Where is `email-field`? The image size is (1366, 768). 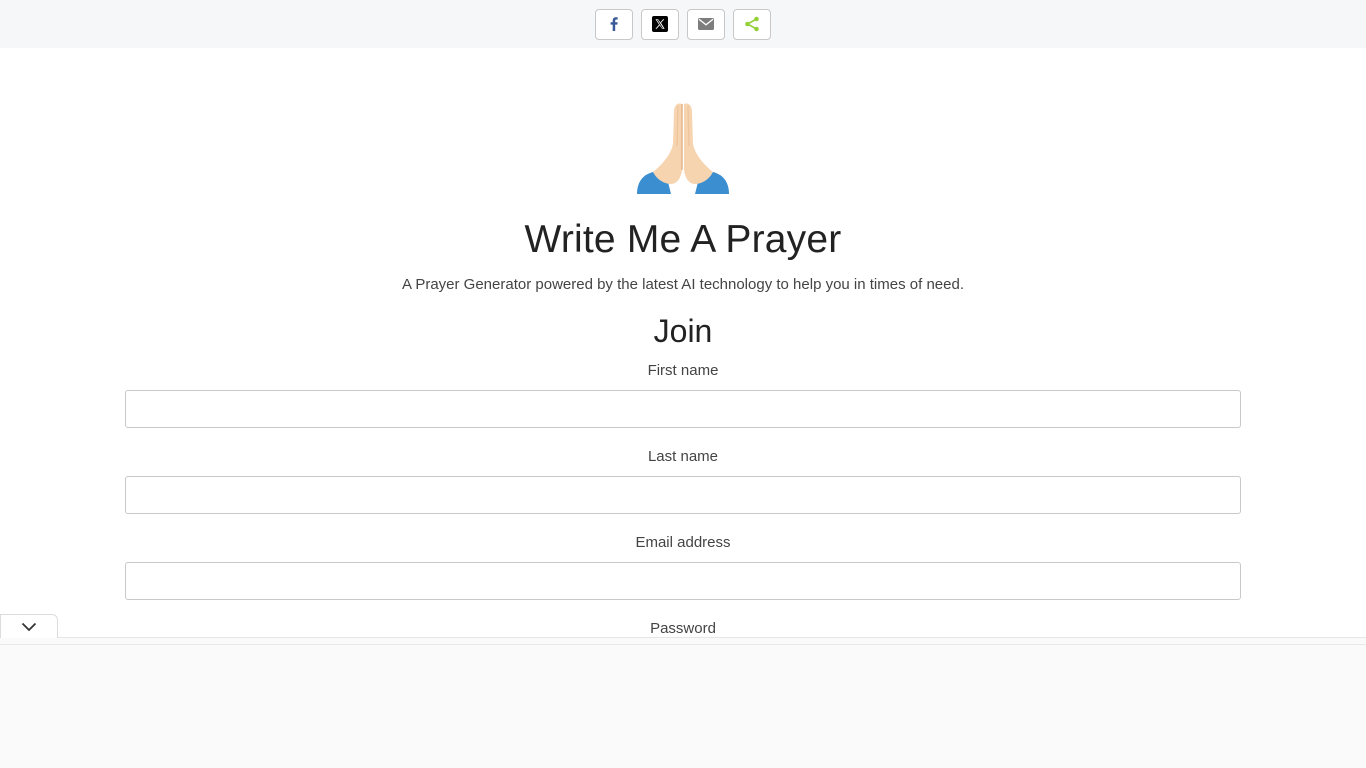 email-field is located at coordinates (683, 581).